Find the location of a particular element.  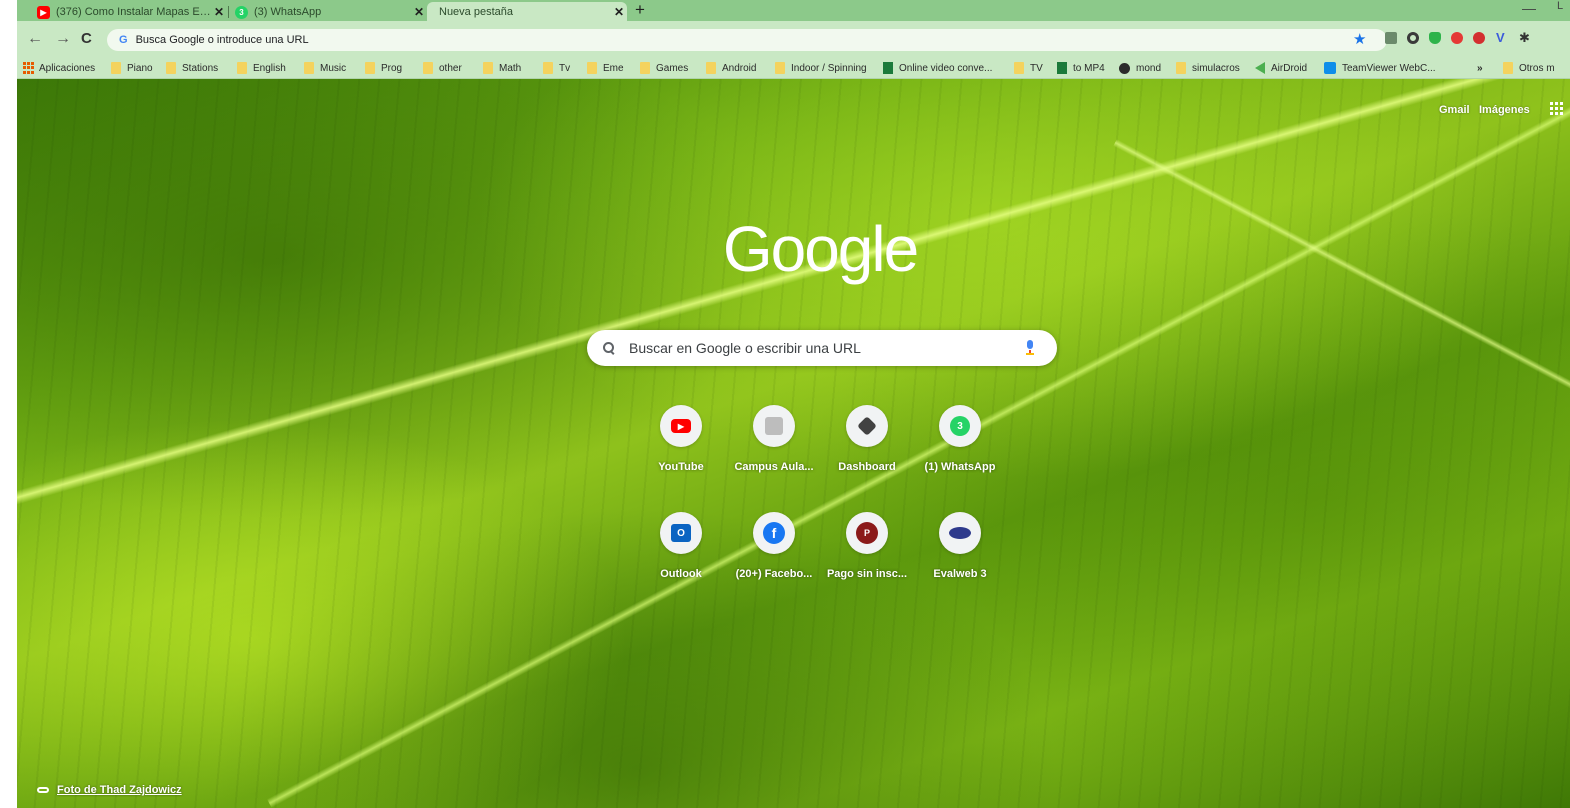

google-apps-icon is located at coordinates (1556, 108).